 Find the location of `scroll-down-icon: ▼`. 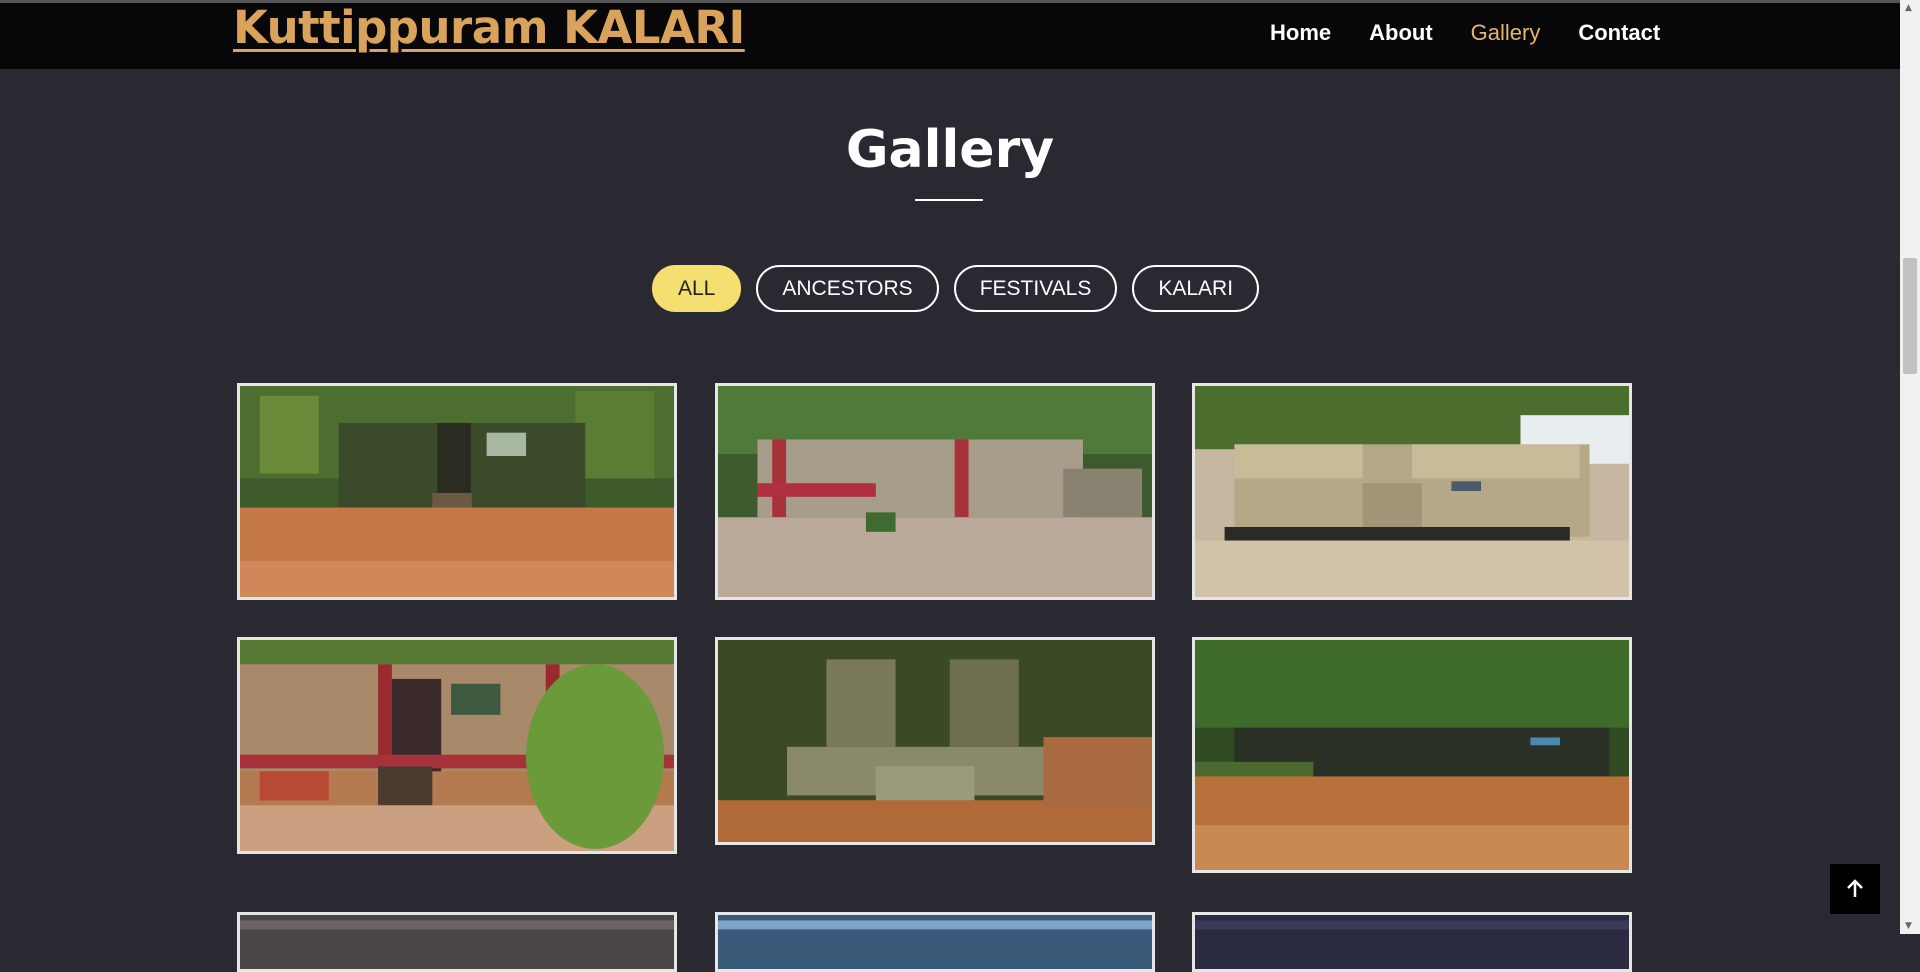

scroll-down-icon: ▼ is located at coordinates (1908, 926).